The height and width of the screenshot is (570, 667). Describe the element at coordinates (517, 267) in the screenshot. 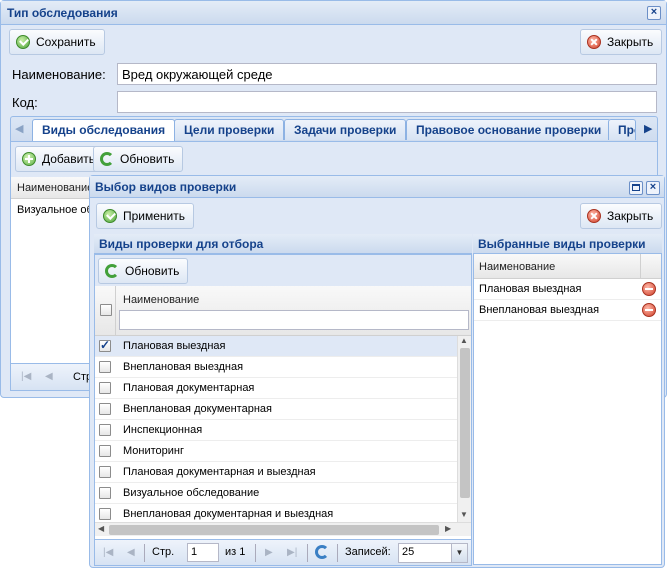

I see `right-grid-header-label: Наименование` at that location.